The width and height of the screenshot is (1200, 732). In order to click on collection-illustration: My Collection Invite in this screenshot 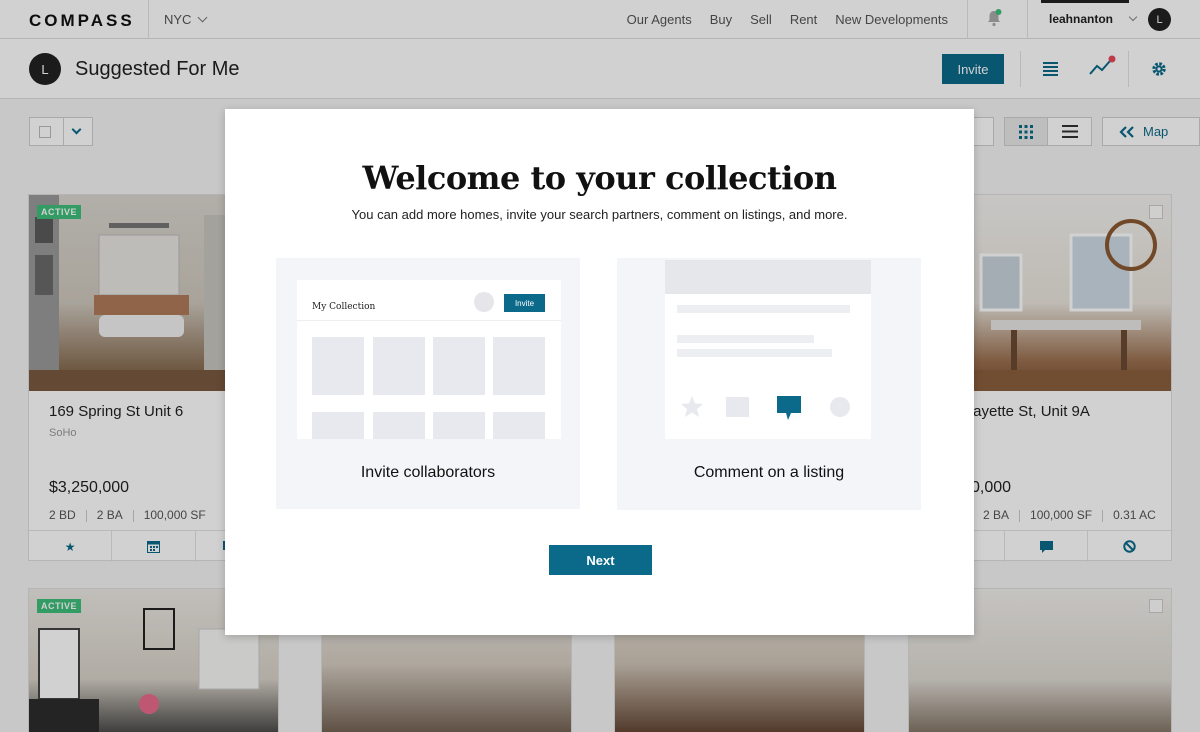, I will do `click(429, 359)`.